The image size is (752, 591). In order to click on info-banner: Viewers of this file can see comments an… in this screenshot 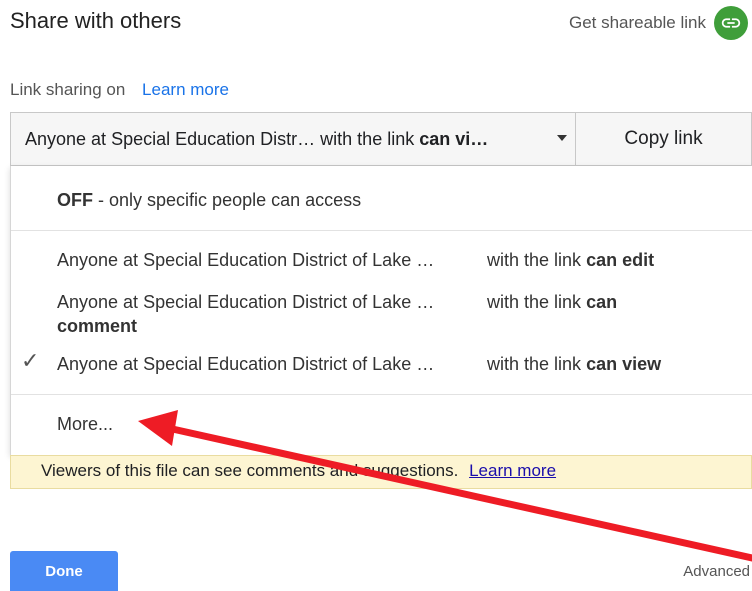, I will do `click(381, 472)`.